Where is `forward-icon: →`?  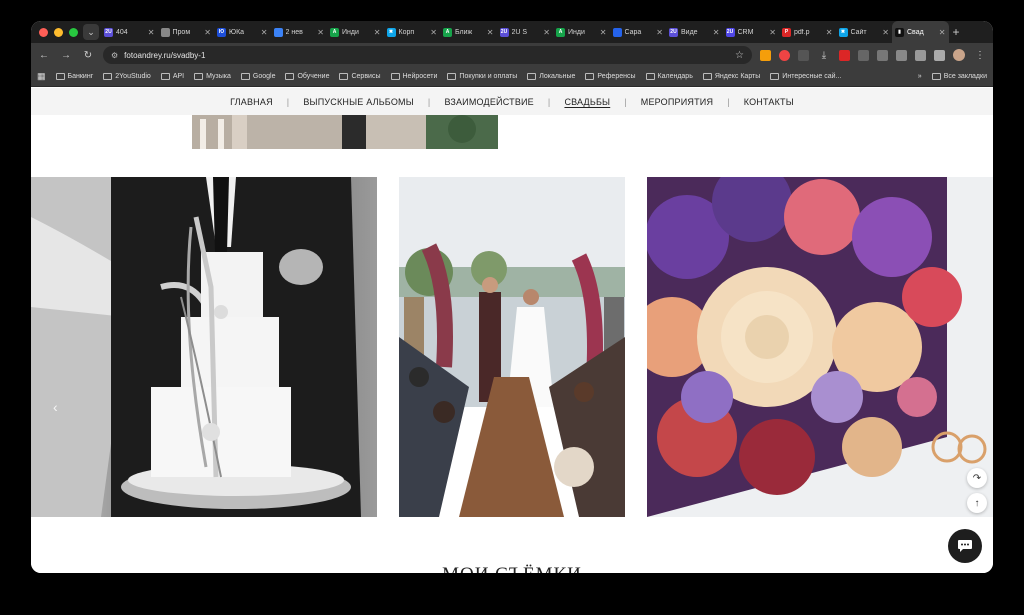 forward-icon: → is located at coordinates (66, 55).